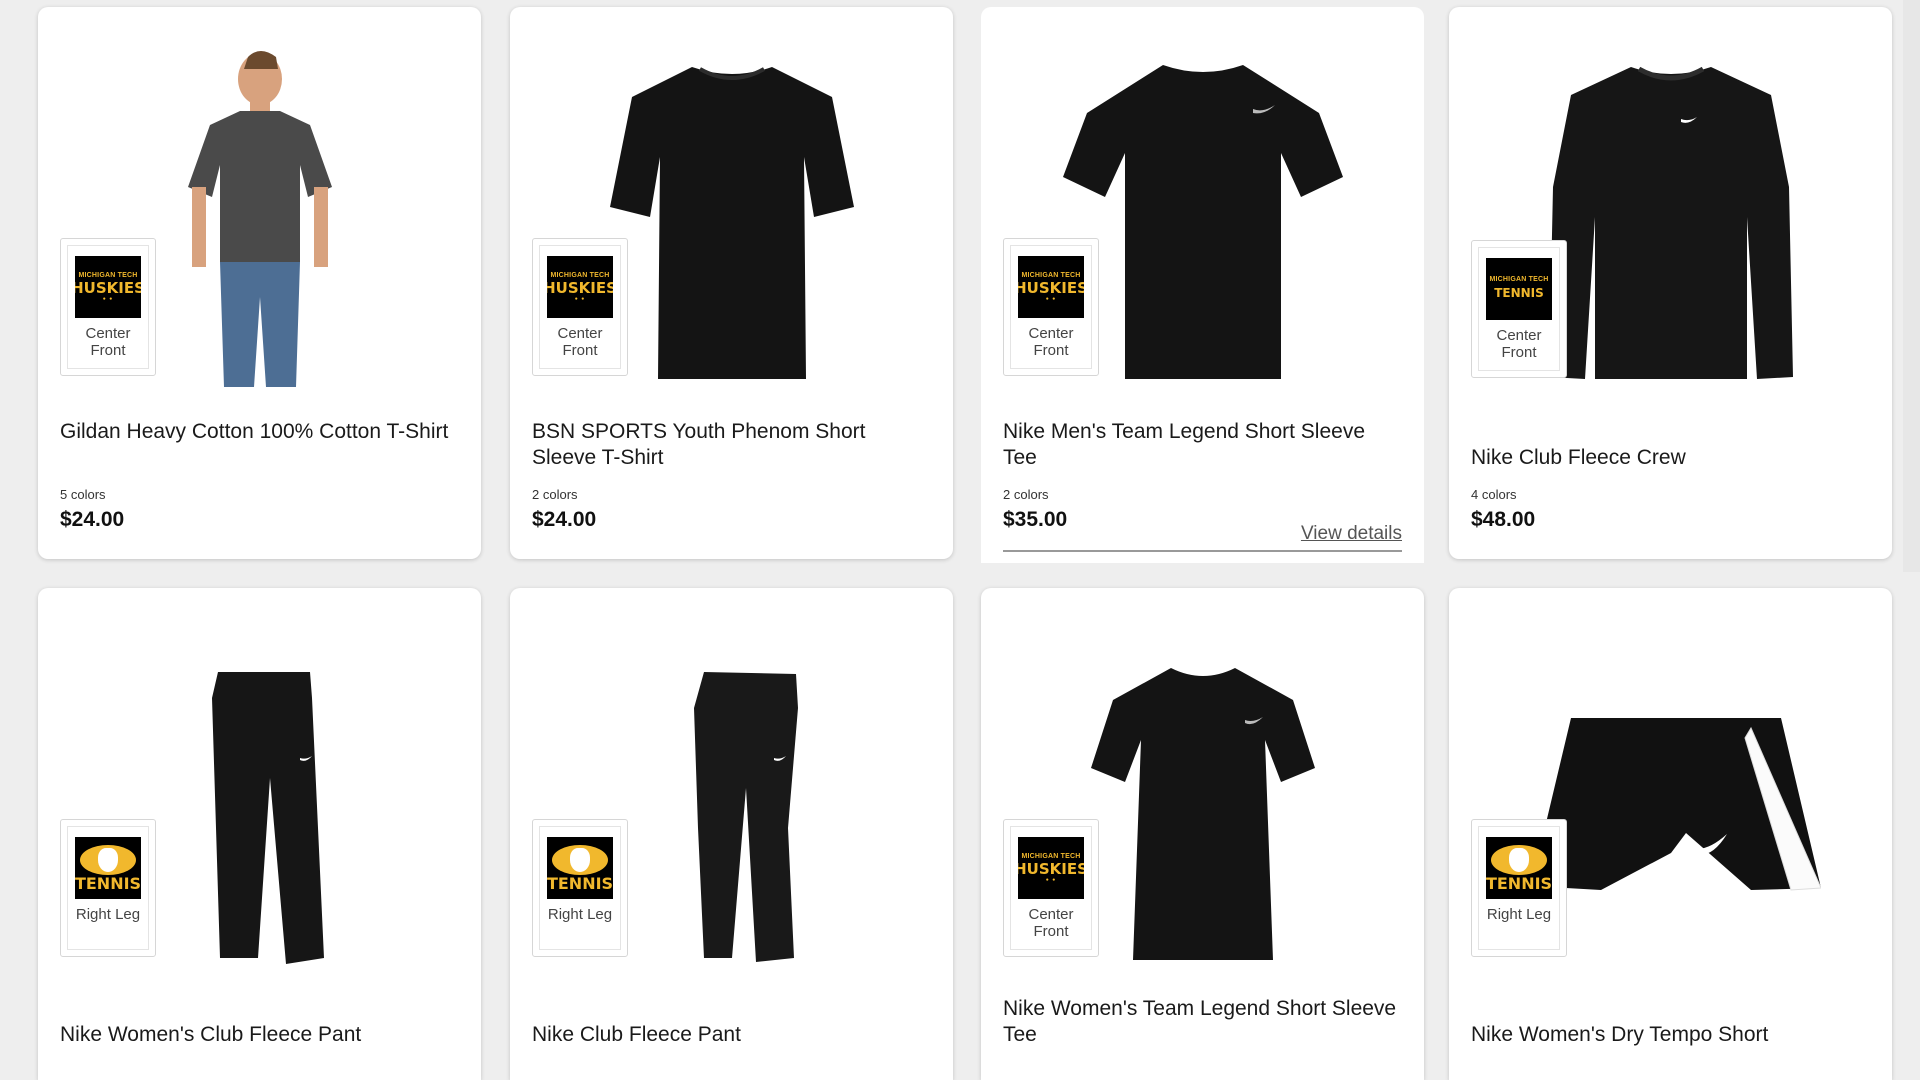 The width and height of the screenshot is (1920, 1080). Describe the element at coordinates (1519, 289) in the screenshot. I see `mtu-tennis-logo: MICHIGAN TECH TENNIS` at that location.